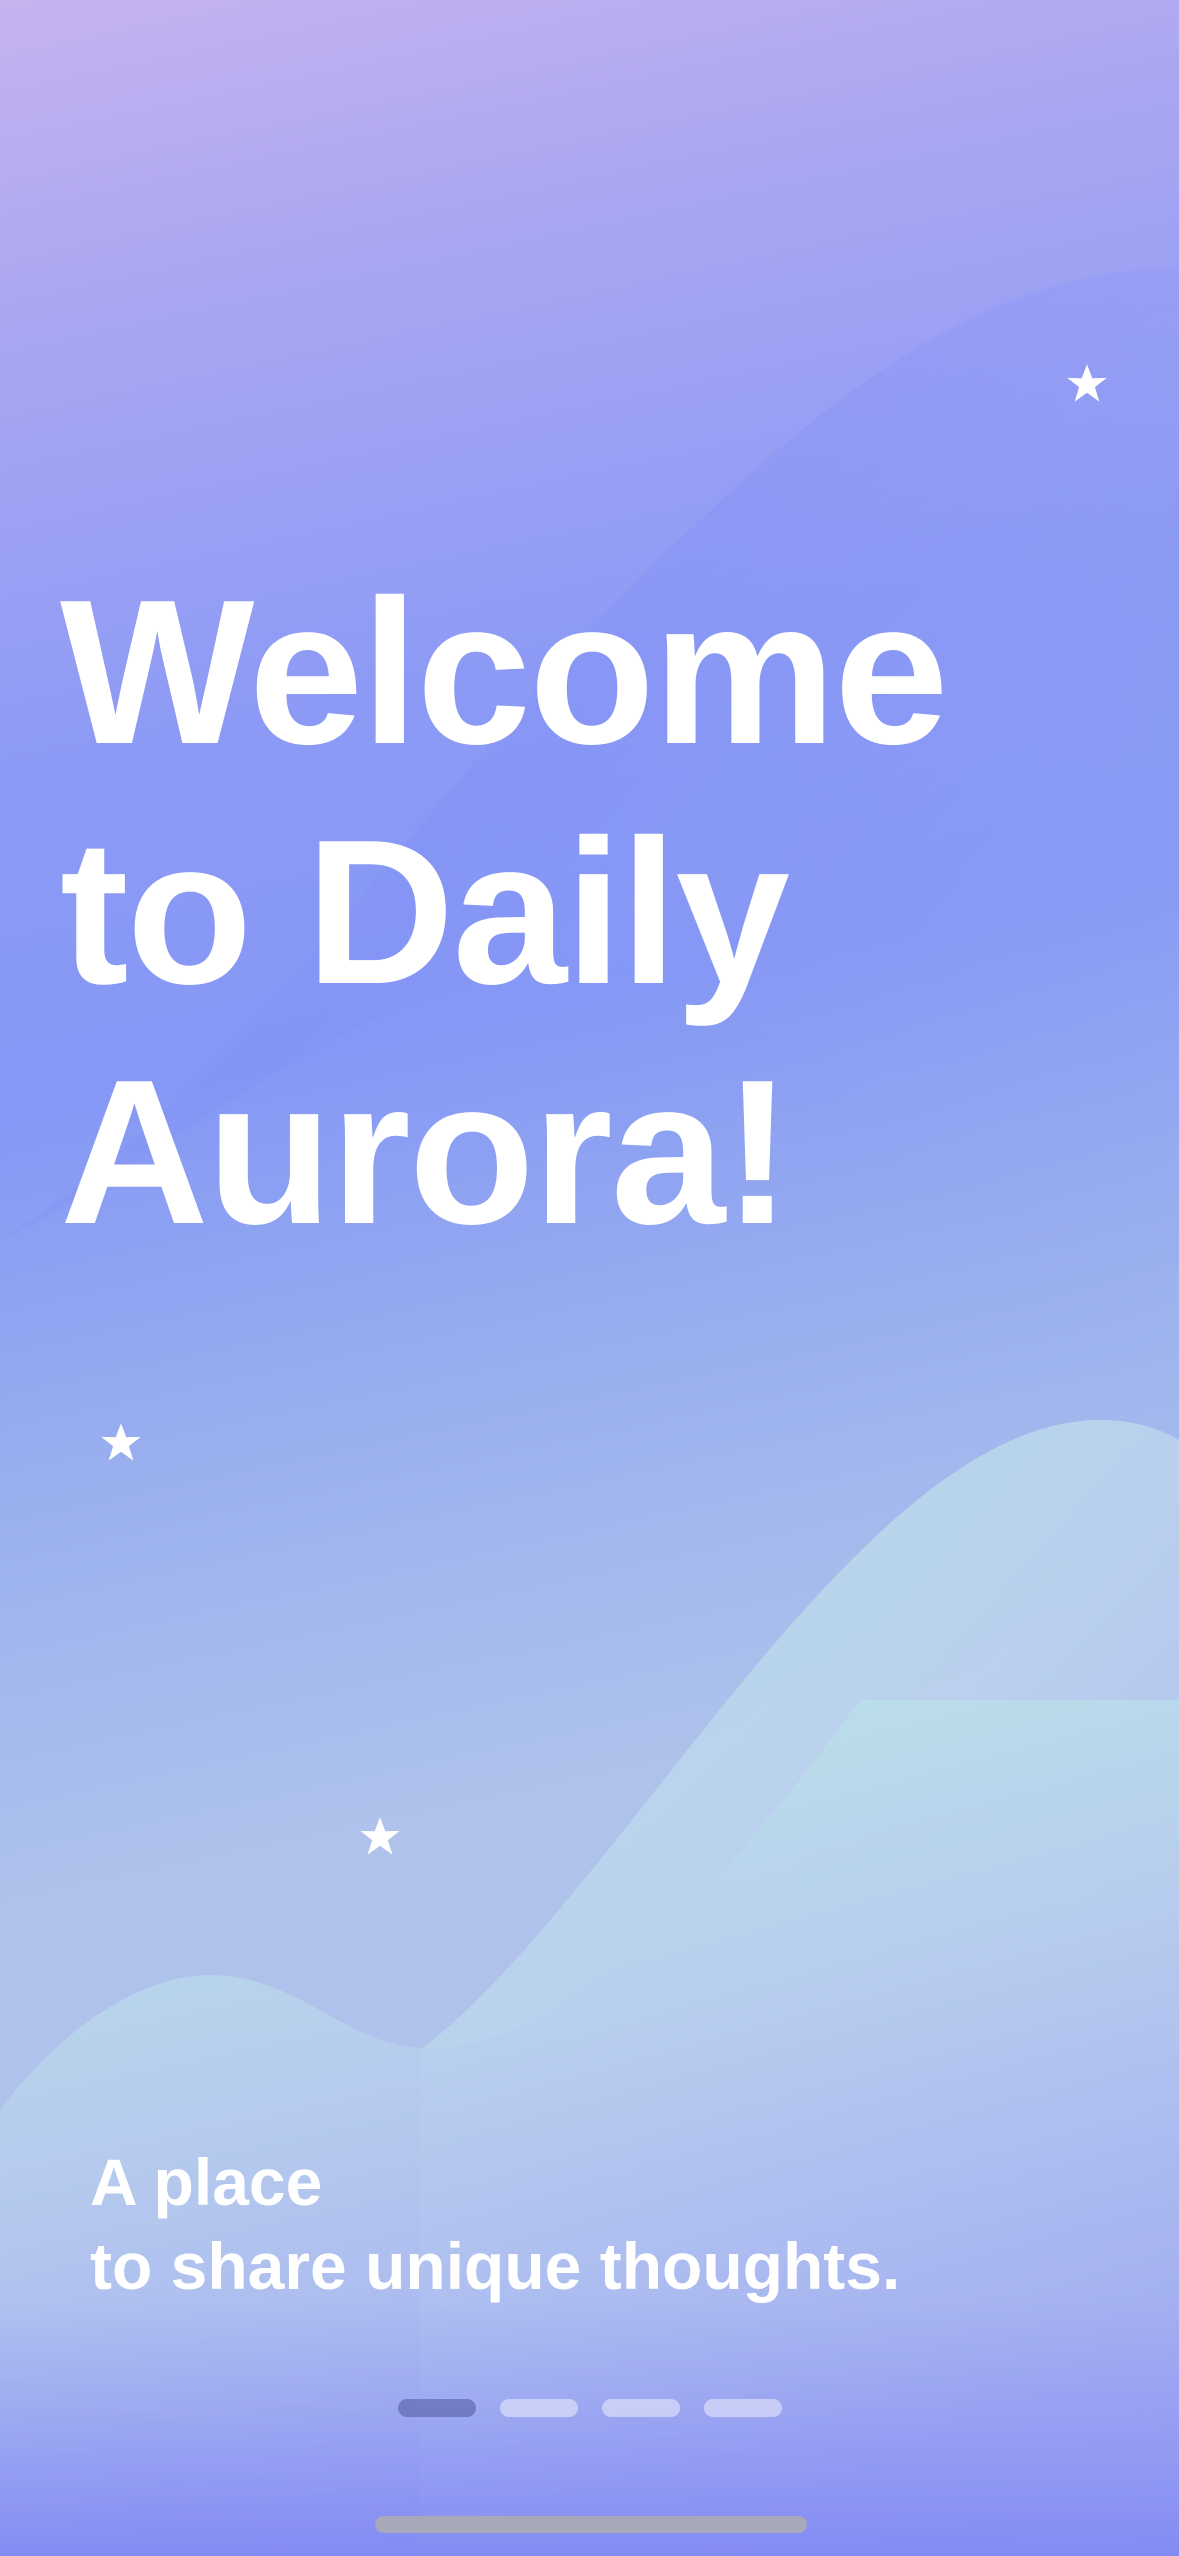 The image size is (1179, 2556). Describe the element at coordinates (590, 2408) in the screenshot. I see `page-indicator` at that location.